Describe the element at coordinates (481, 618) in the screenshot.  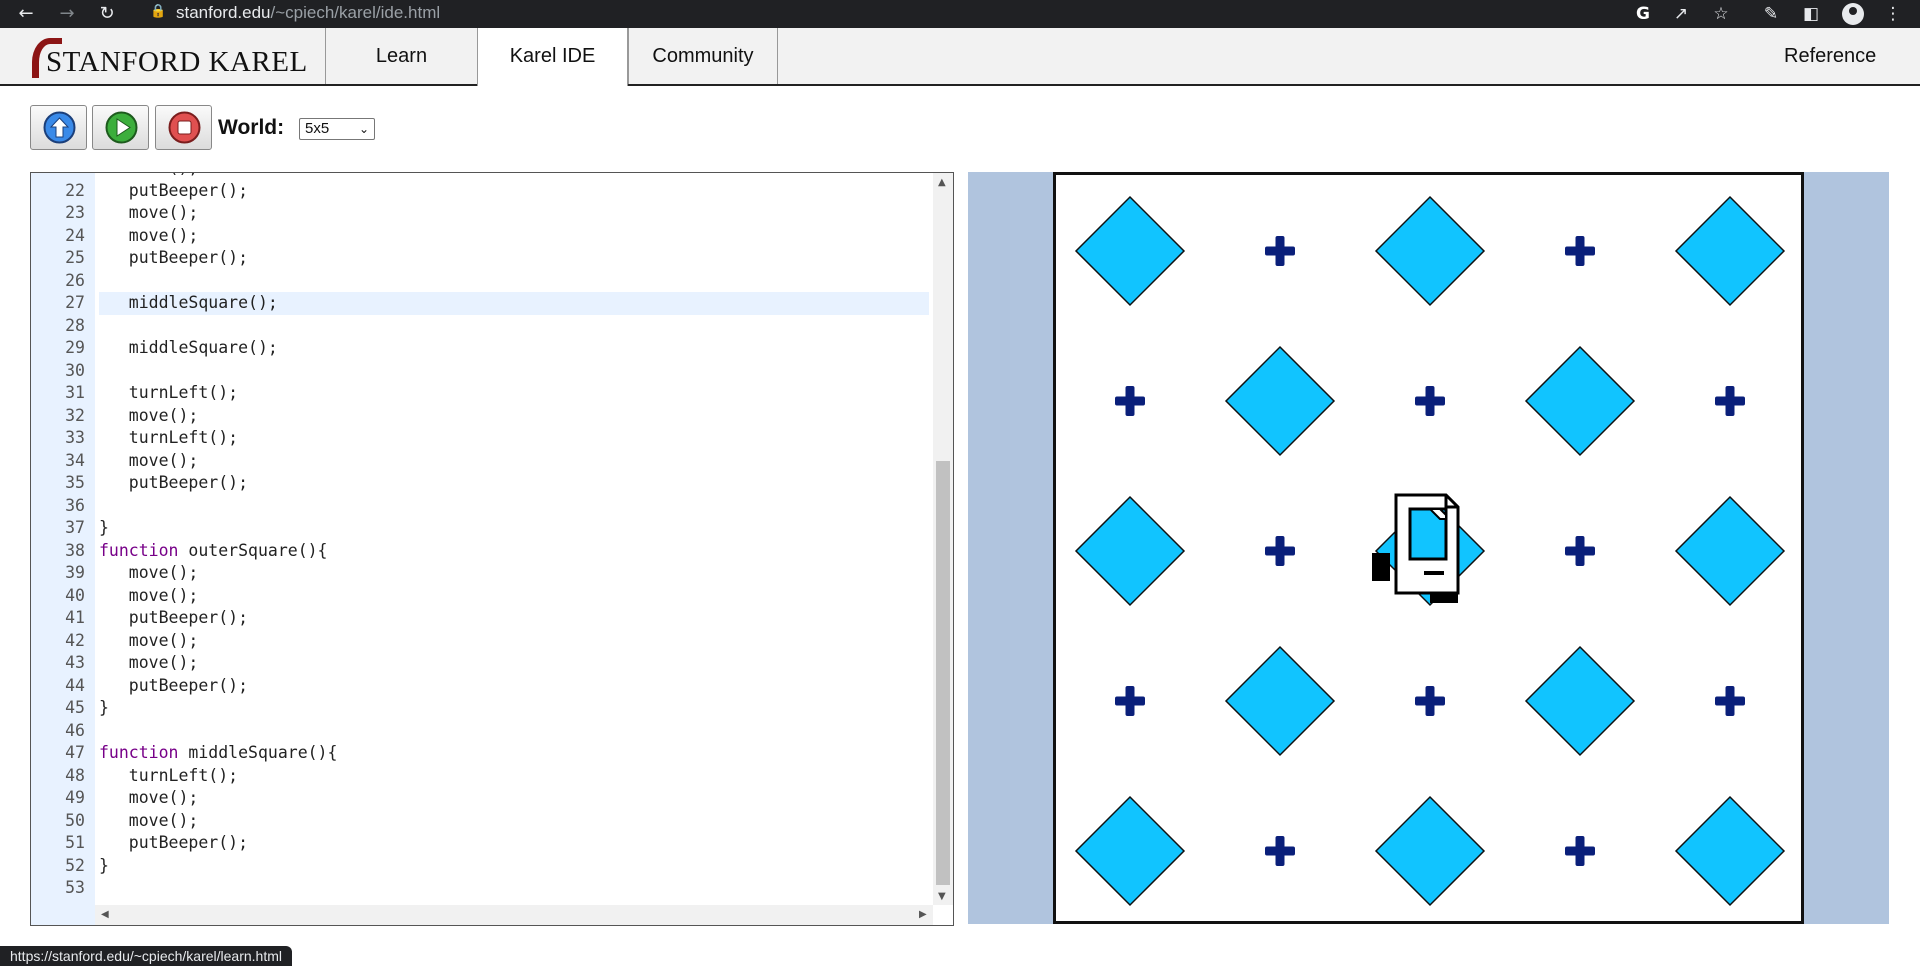
I see `code-line: 41 putBeeper();` at that location.